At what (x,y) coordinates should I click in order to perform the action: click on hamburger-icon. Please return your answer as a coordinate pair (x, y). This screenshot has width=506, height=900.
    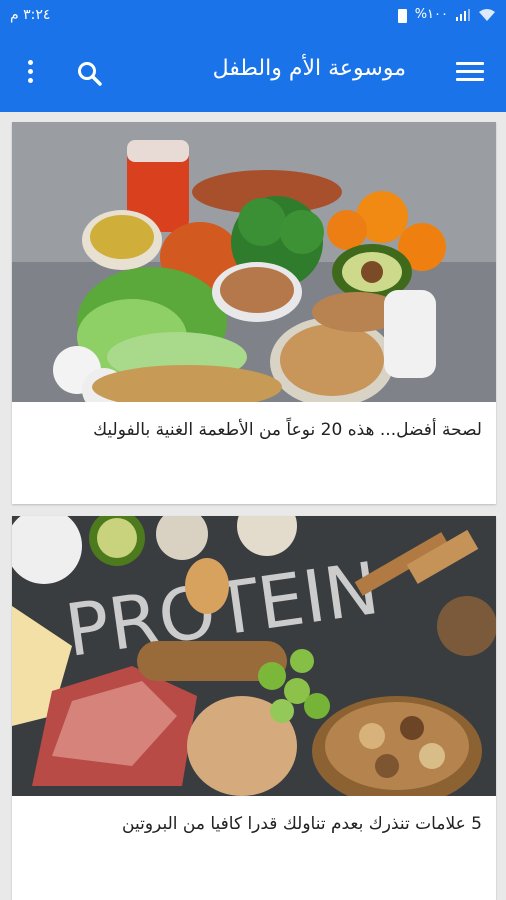
    Looking at the image, I should click on (470, 63).